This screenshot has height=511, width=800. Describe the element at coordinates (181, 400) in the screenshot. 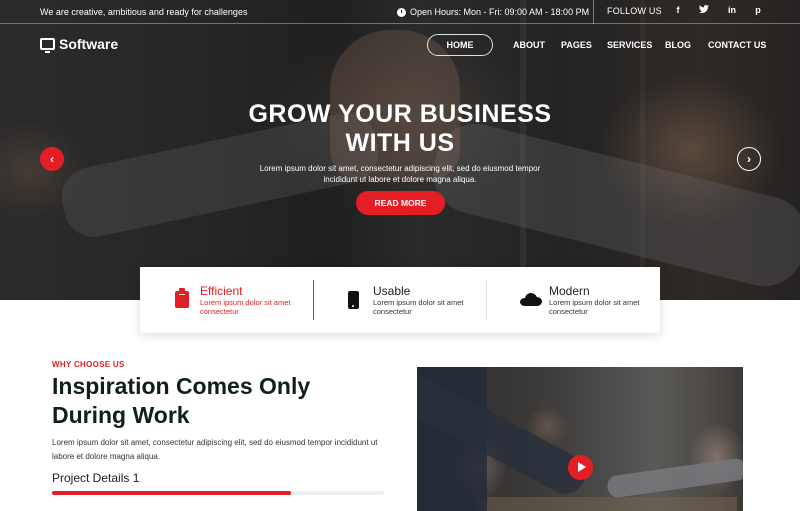

I see `section-title: Inspiration Comes Only During Work` at that location.